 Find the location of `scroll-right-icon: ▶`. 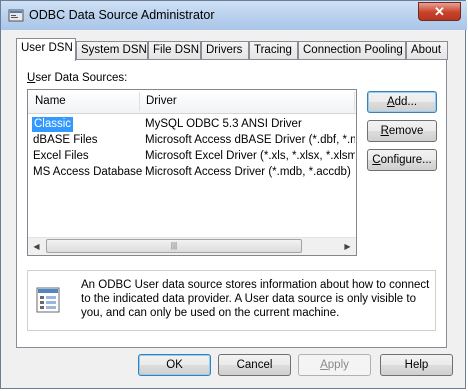

scroll-right-icon: ▶ is located at coordinates (347, 246).